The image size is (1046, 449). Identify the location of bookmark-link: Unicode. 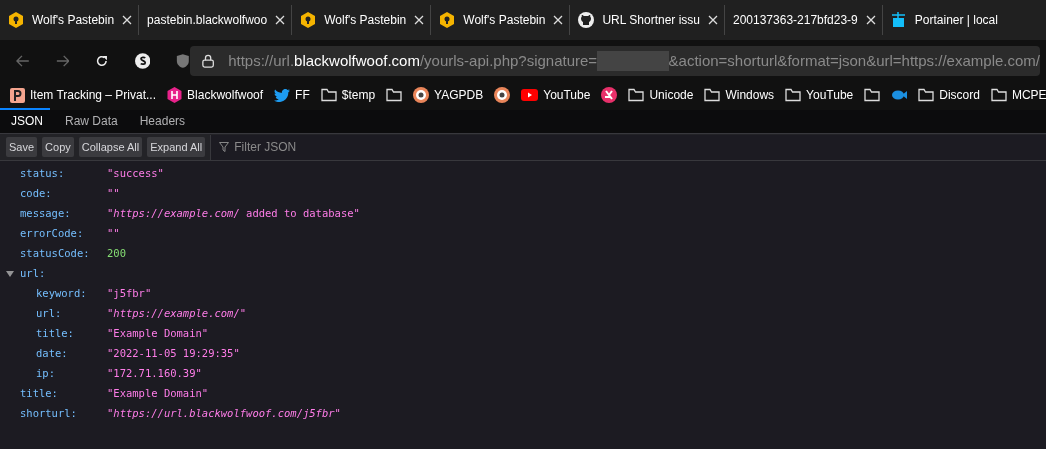
(671, 95).